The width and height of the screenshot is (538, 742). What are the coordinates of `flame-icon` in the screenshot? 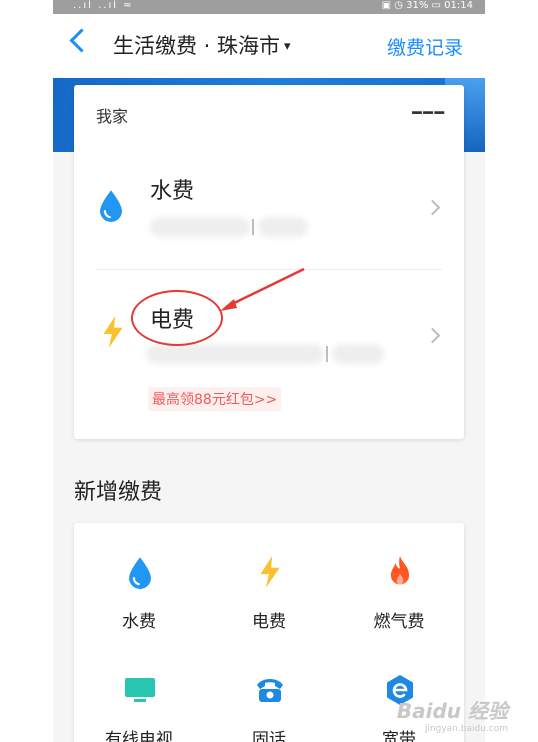 It's located at (400, 570).